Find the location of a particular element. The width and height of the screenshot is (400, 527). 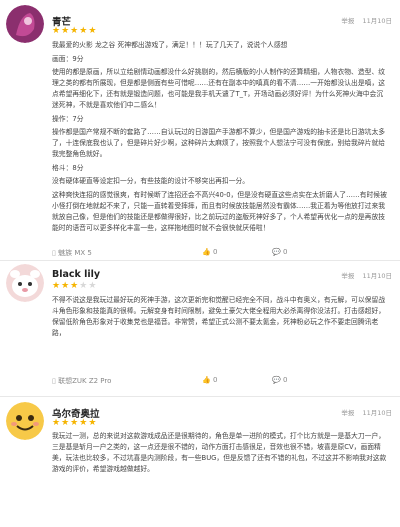

device-label: 联想ZUK Z2 Pro is located at coordinates (85, 381).